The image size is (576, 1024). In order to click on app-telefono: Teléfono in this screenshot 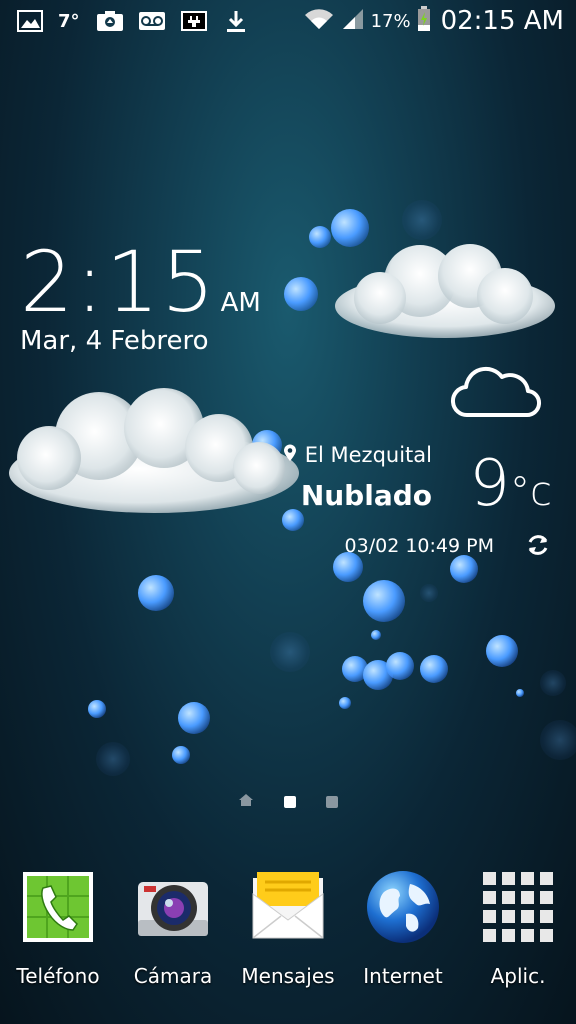, I will do `click(58, 924)`.